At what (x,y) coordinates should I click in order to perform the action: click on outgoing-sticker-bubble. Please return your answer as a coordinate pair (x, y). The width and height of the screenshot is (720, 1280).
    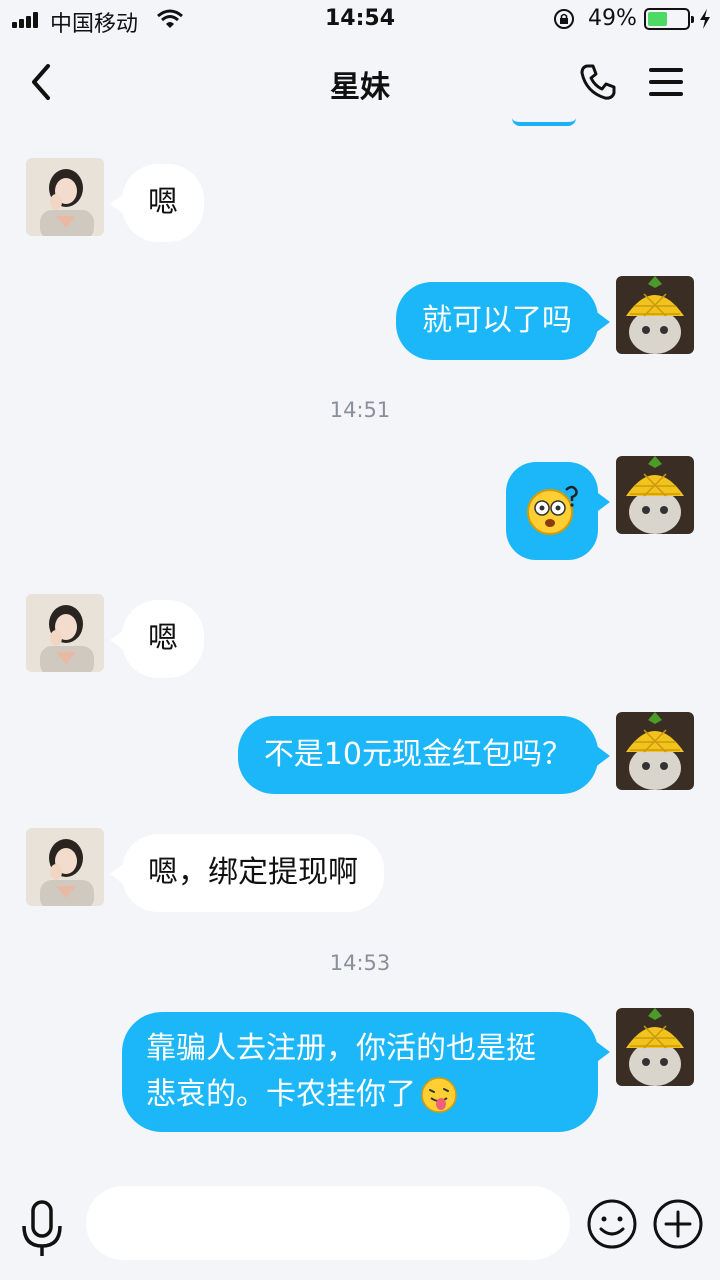
    Looking at the image, I should click on (558, 511).